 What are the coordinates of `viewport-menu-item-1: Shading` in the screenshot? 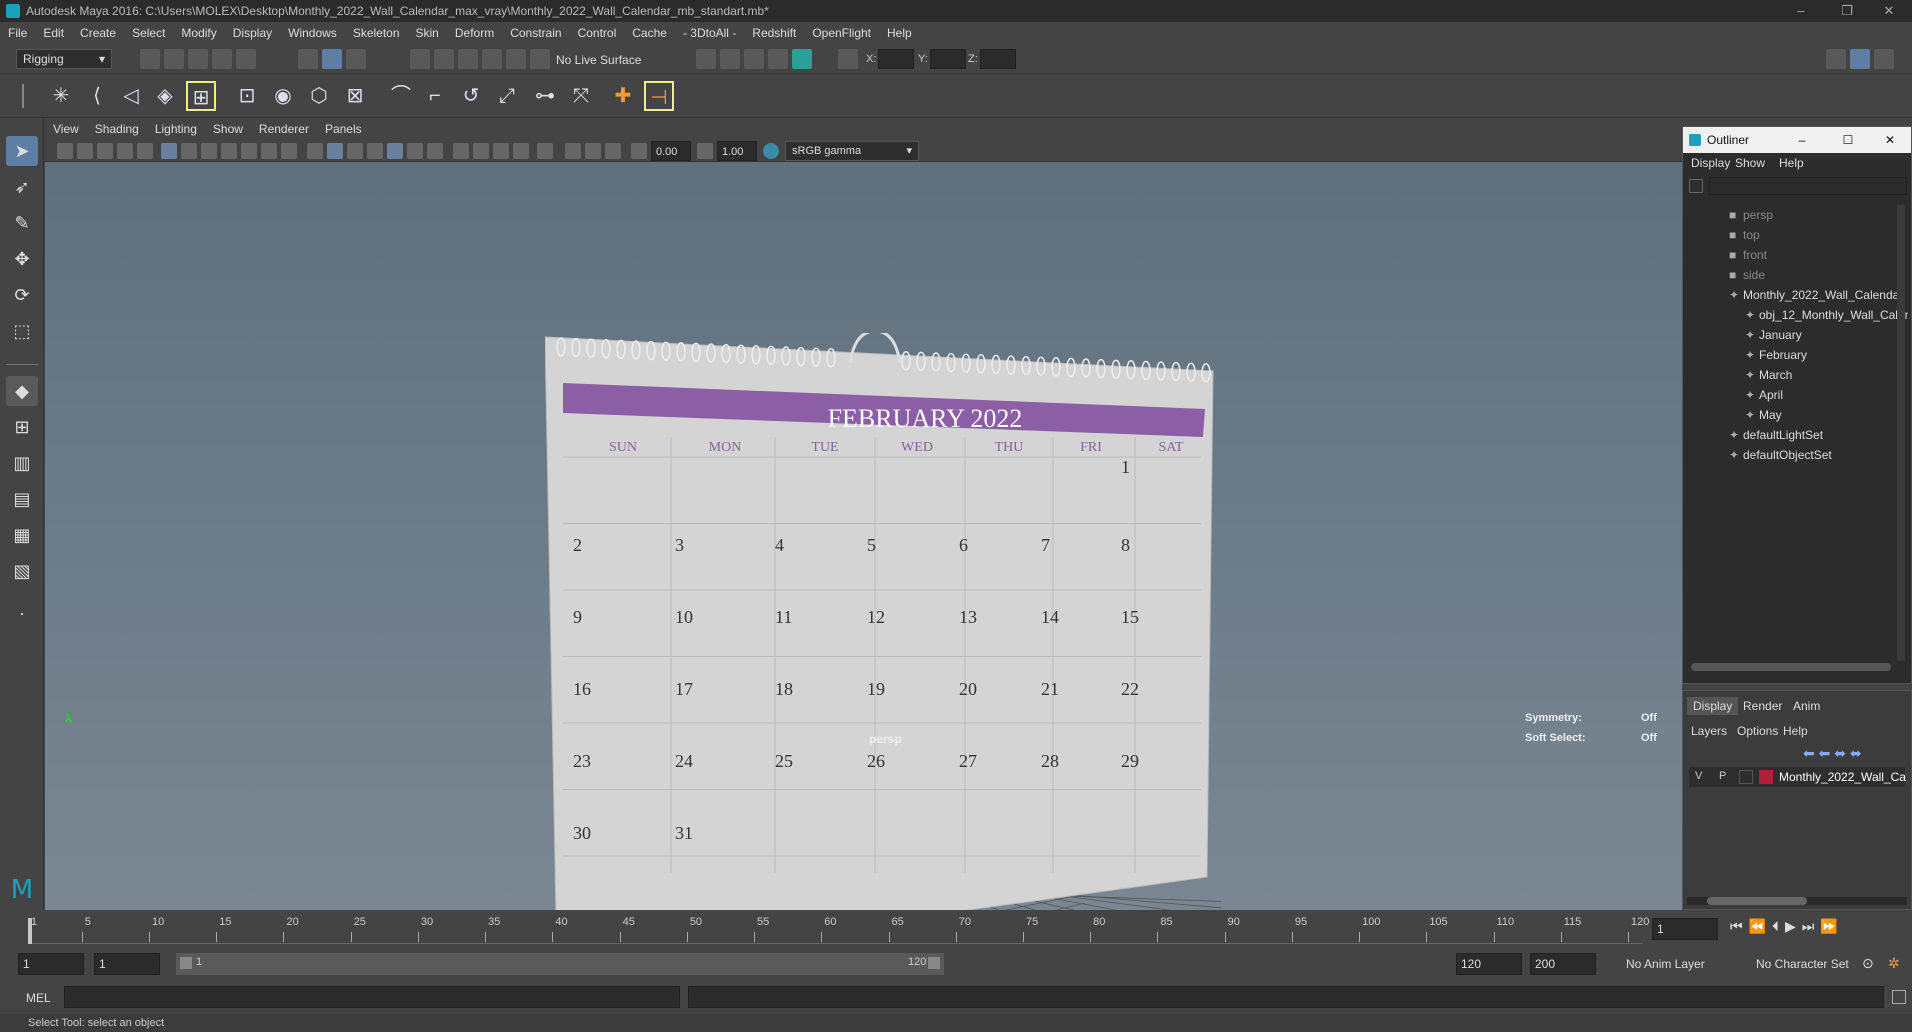 It's located at (117, 129).